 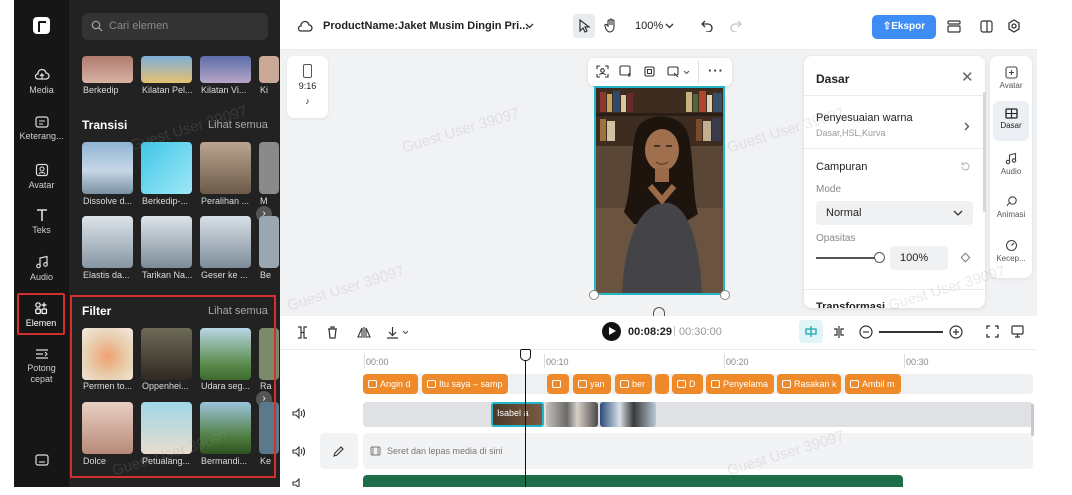 I want to click on cloud-icon, so click(x=305, y=26).